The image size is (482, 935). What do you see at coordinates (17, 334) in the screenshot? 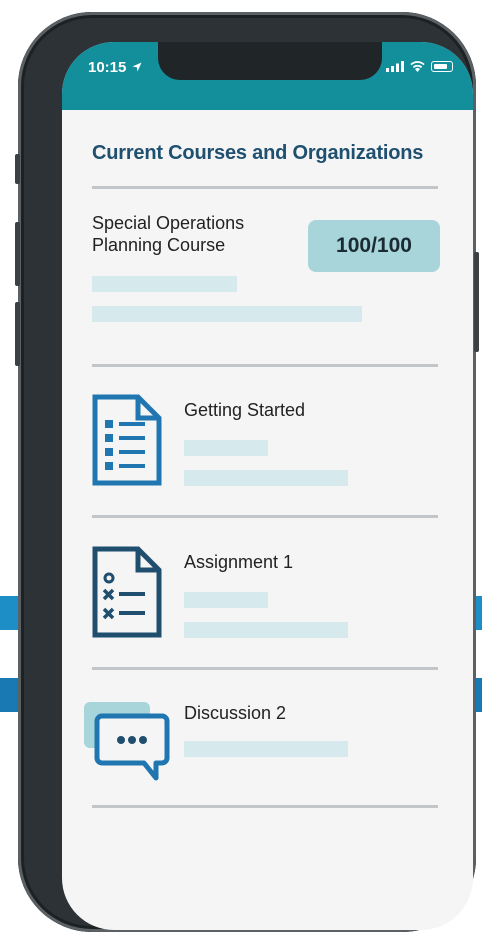
I see `volume-down-button` at bounding box center [17, 334].